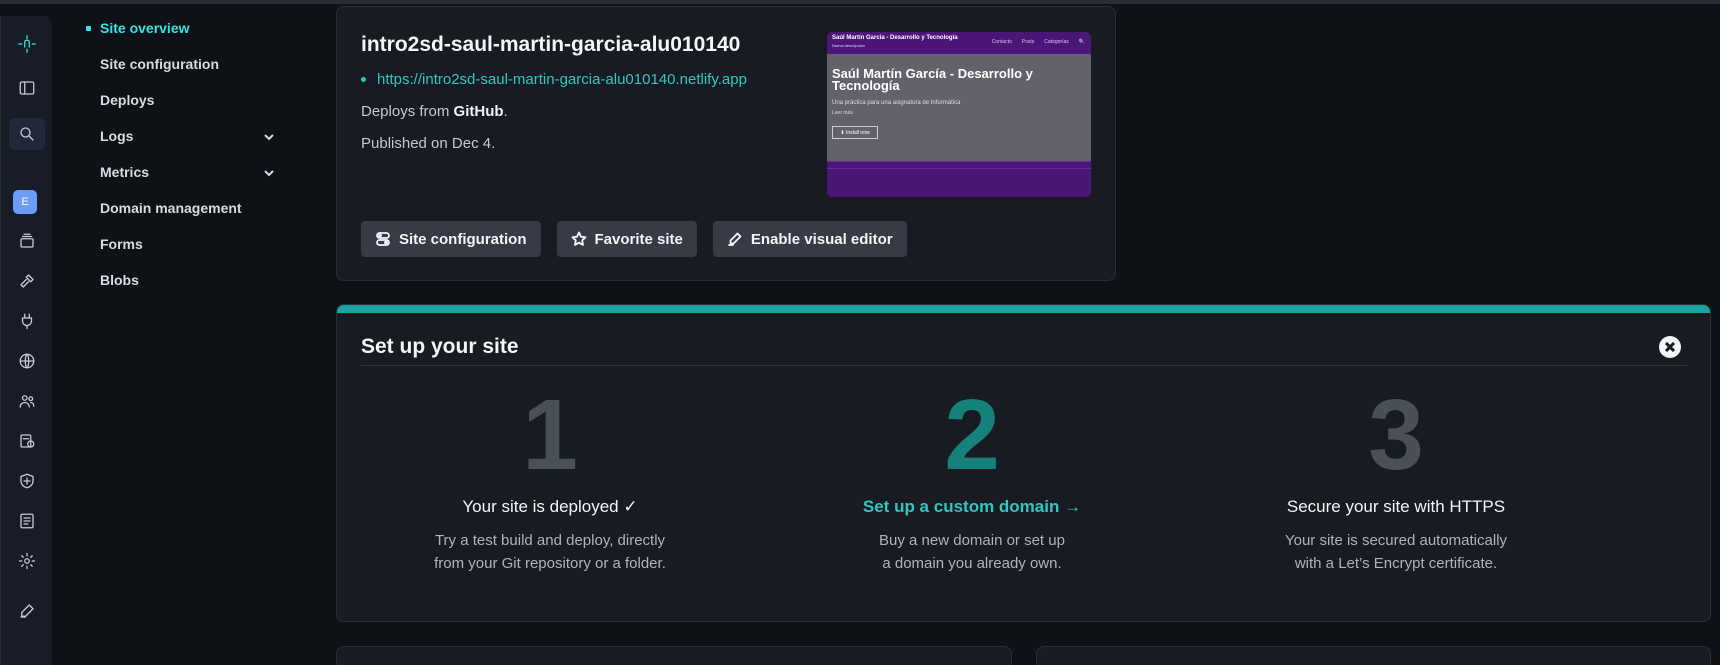 The image size is (1720, 665). I want to click on site-configuration-button: Site configuration, so click(451, 239).